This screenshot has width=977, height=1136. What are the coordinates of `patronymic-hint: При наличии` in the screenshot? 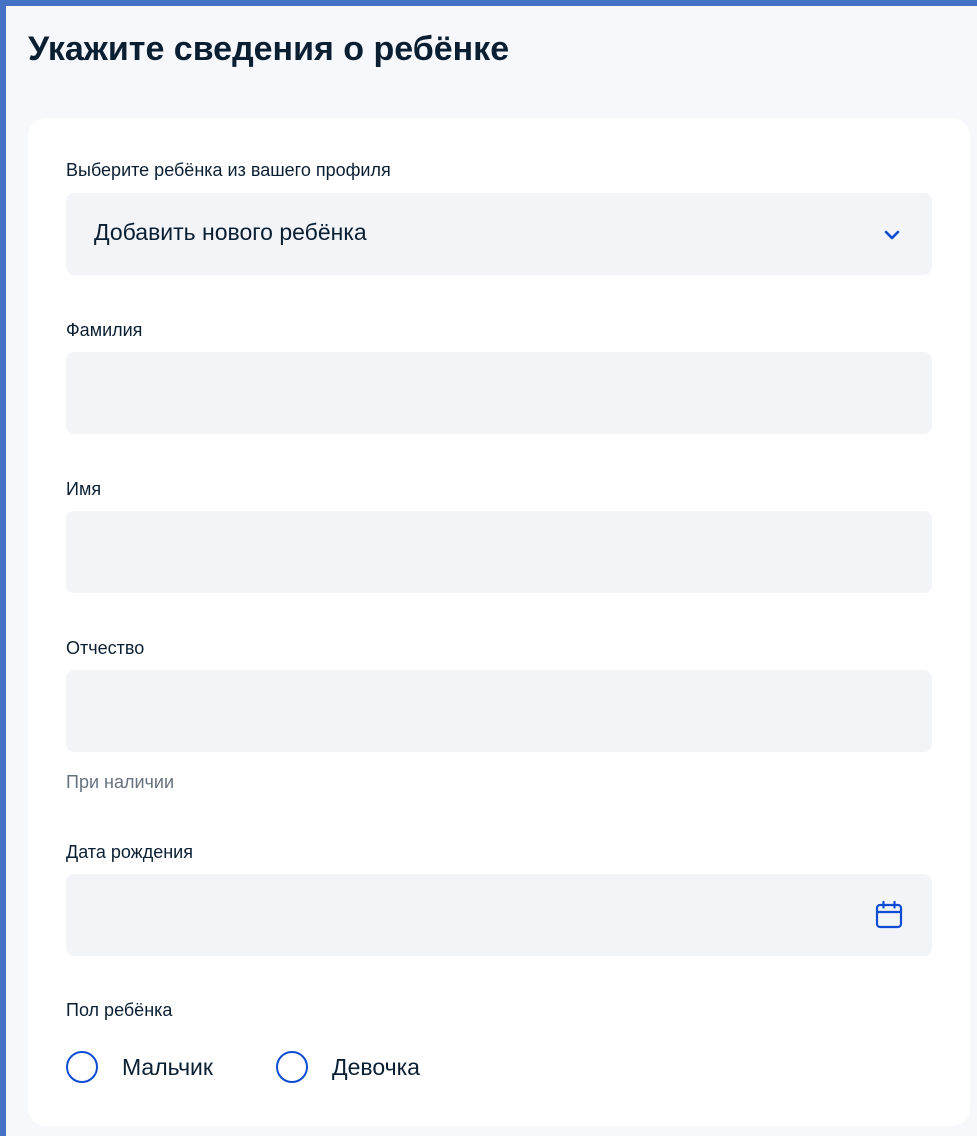 It's located at (120, 782).